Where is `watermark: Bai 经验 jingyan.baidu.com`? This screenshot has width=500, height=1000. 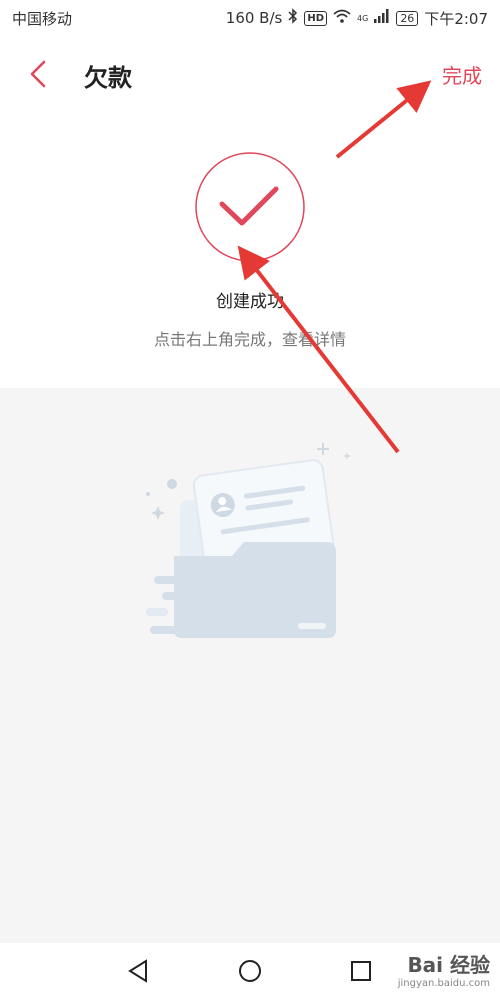 watermark: Bai 经验 jingyan.baidu.com is located at coordinates (444, 969).